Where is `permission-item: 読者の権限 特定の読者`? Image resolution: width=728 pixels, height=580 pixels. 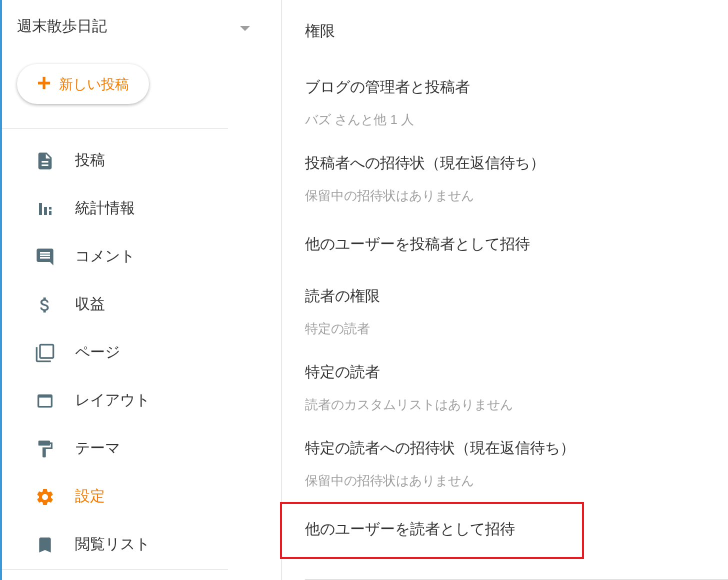
permission-item: 読者の権限 特定の読者 is located at coordinates (433, 312).